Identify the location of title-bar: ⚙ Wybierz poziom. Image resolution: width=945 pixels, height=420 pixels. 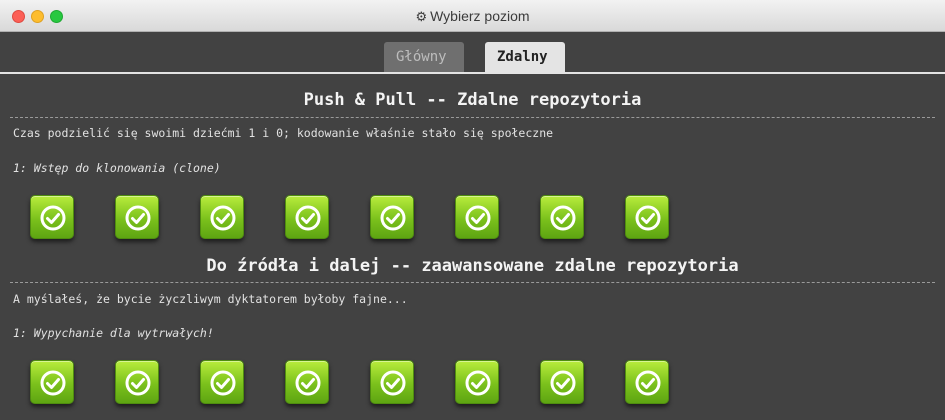
(472, 16).